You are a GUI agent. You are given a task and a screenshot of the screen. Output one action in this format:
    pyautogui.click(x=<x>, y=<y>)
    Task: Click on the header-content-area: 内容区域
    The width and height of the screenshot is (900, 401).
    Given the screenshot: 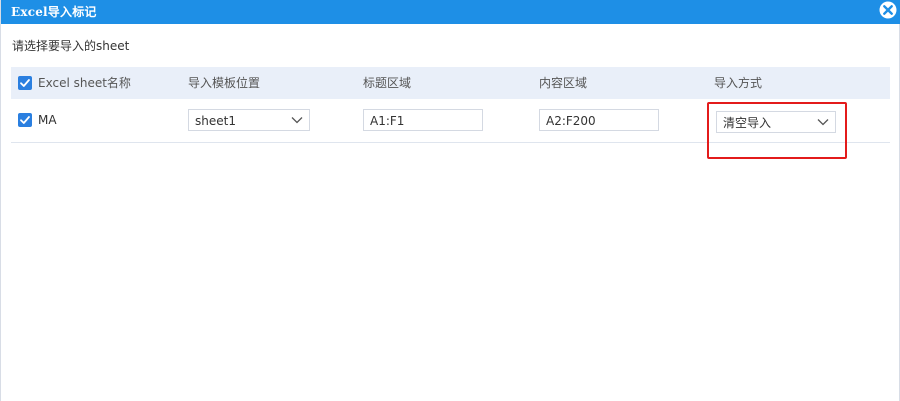 What is the action you would take?
    pyautogui.click(x=563, y=83)
    